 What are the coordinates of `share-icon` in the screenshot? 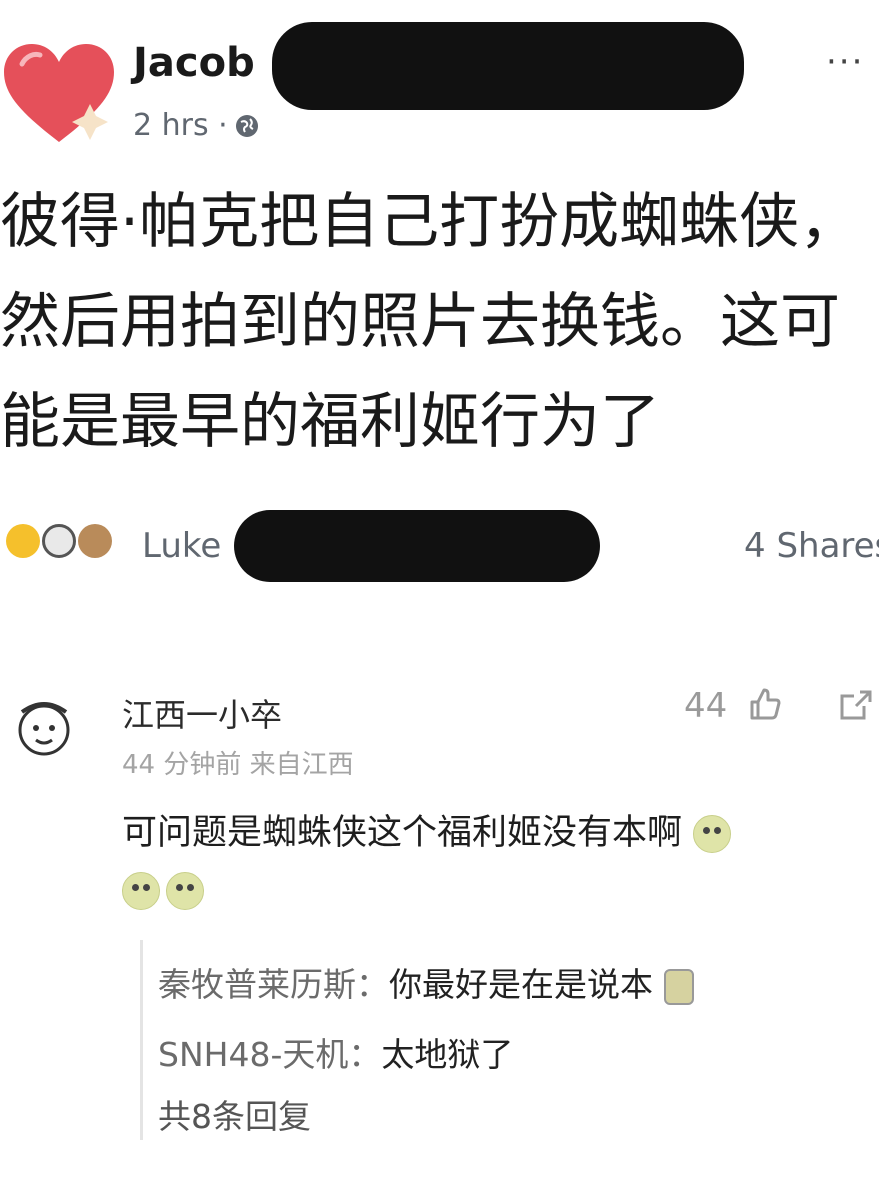 It's located at (856, 705).